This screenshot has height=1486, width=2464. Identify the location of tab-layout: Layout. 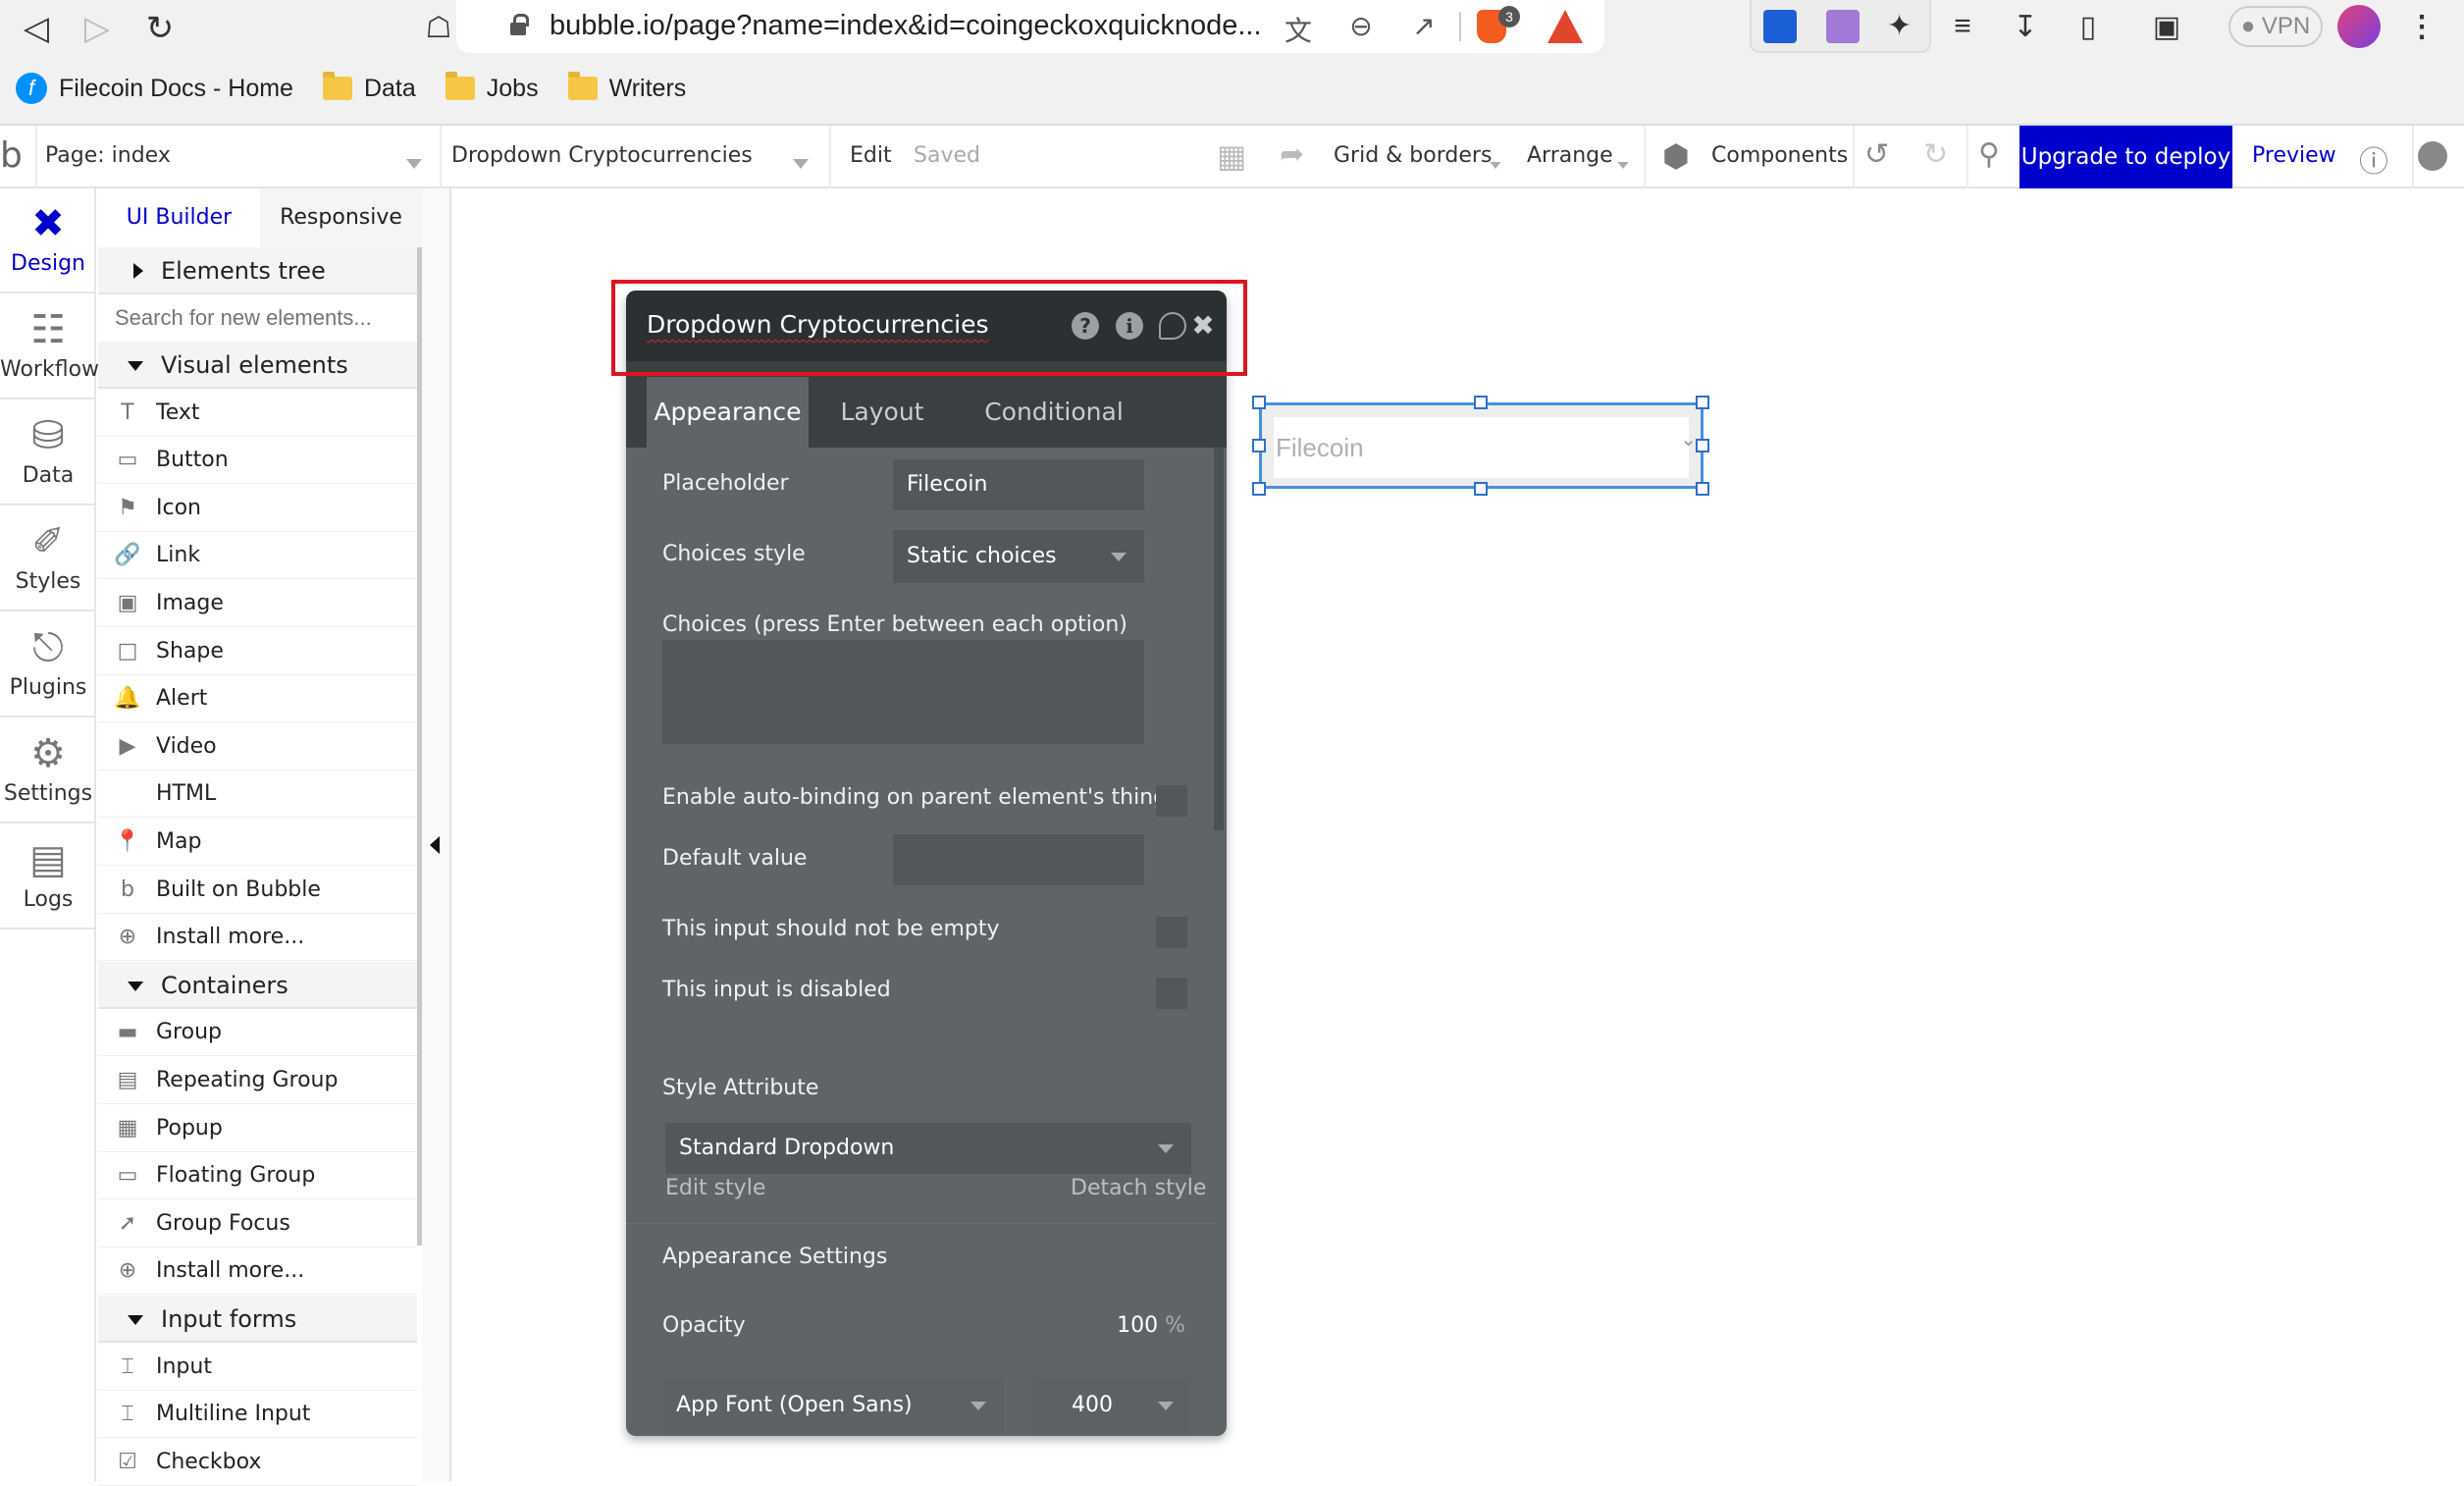
(882, 413).